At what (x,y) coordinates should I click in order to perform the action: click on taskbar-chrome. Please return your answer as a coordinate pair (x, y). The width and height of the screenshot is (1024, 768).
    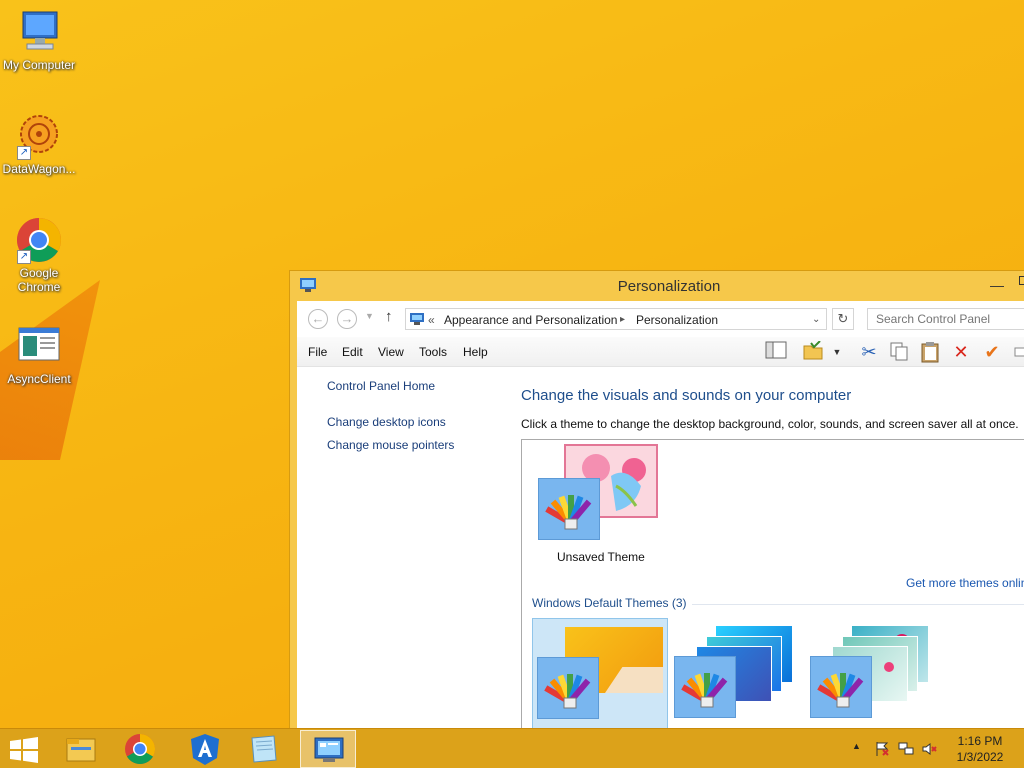
    Looking at the image, I should click on (140, 749).